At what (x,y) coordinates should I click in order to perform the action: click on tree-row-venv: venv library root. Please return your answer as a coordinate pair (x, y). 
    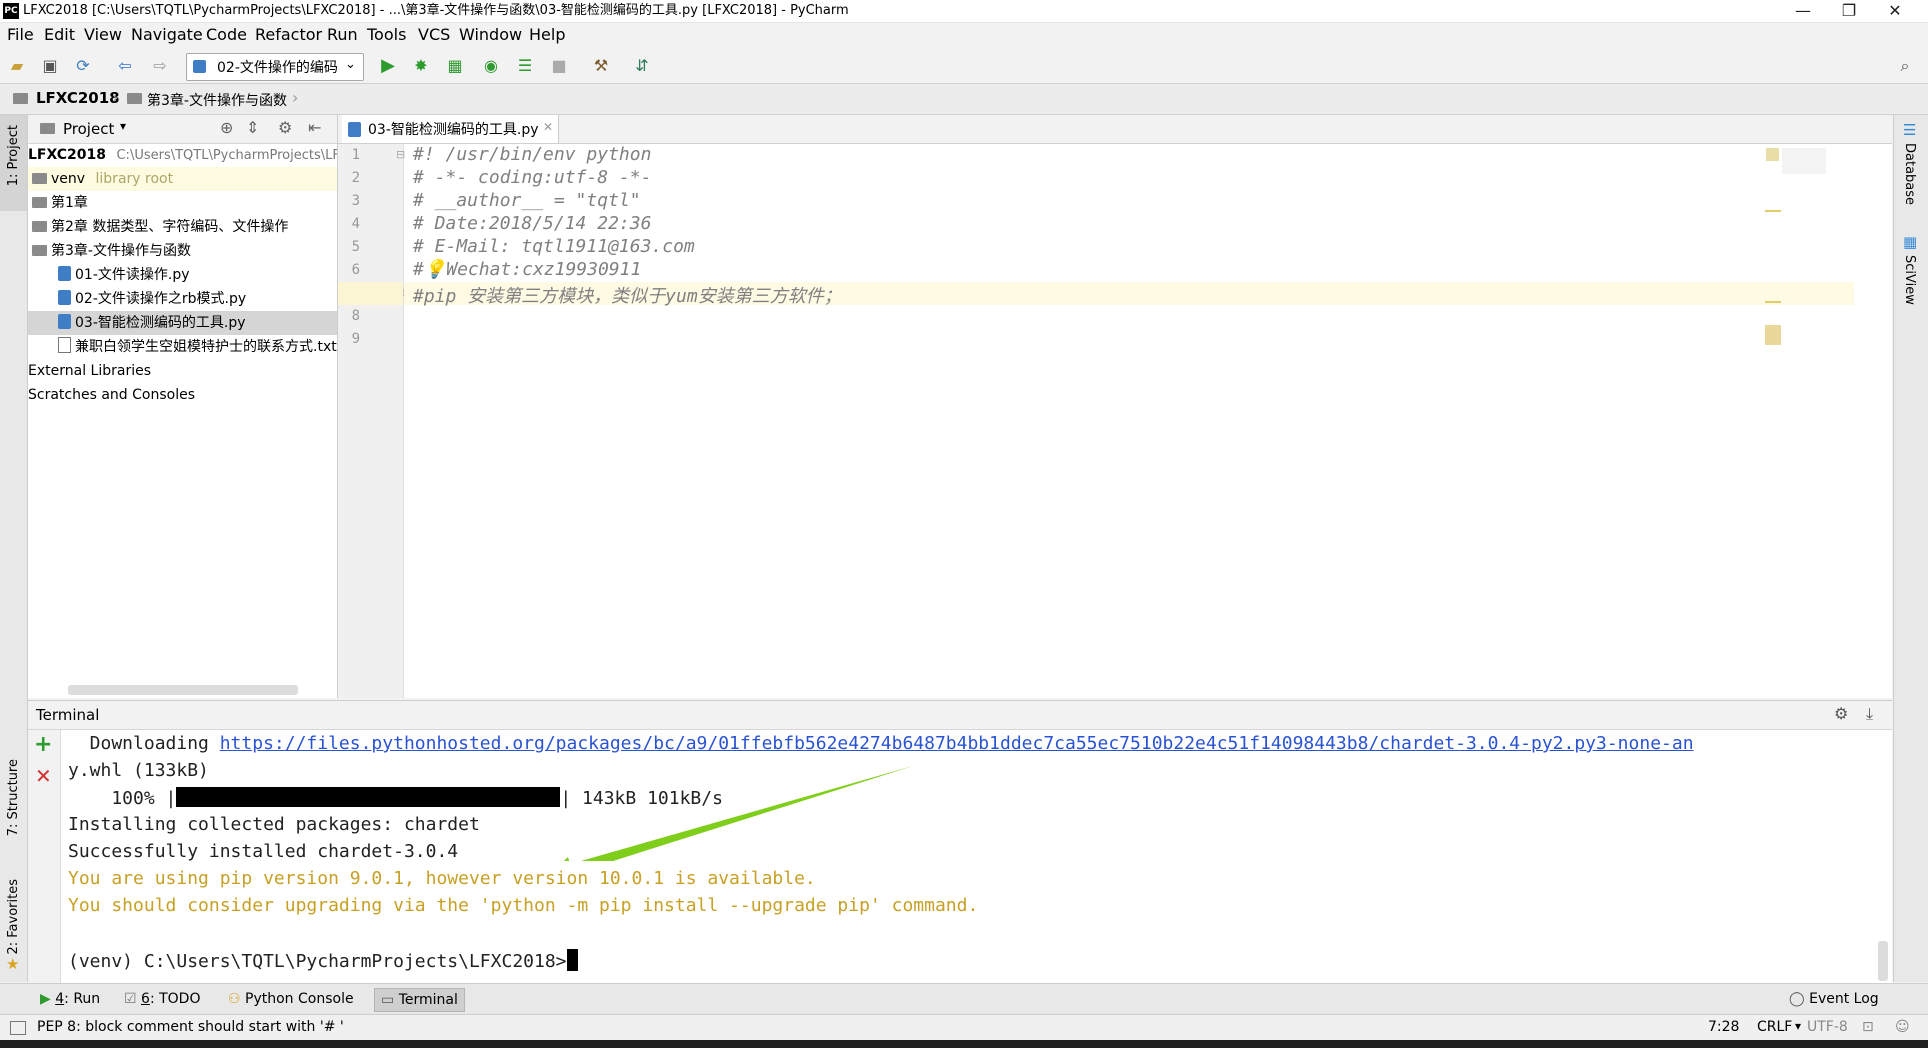
    Looking at the image, I should click on (182, 179).